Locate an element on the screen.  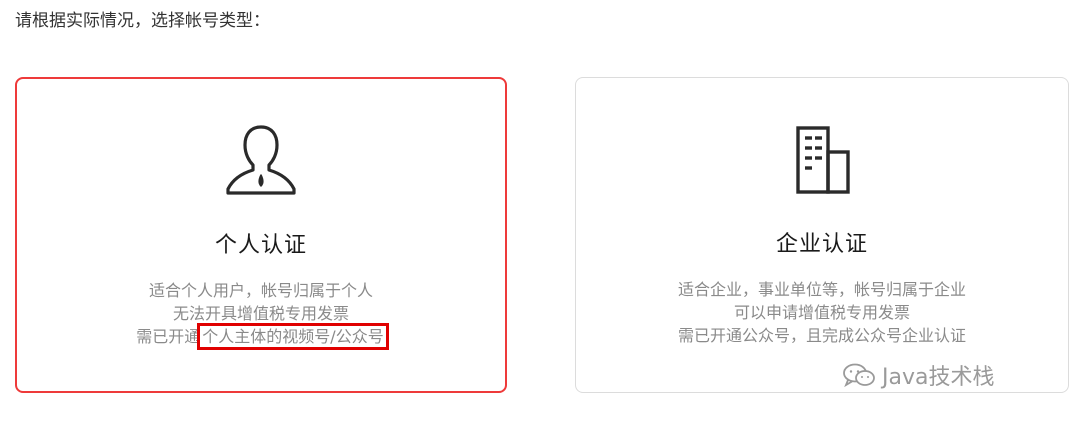
enterprise-desc-line-3: 需已开通公众号，且完成公众号企业认证 is located at coordinates (821, 335).